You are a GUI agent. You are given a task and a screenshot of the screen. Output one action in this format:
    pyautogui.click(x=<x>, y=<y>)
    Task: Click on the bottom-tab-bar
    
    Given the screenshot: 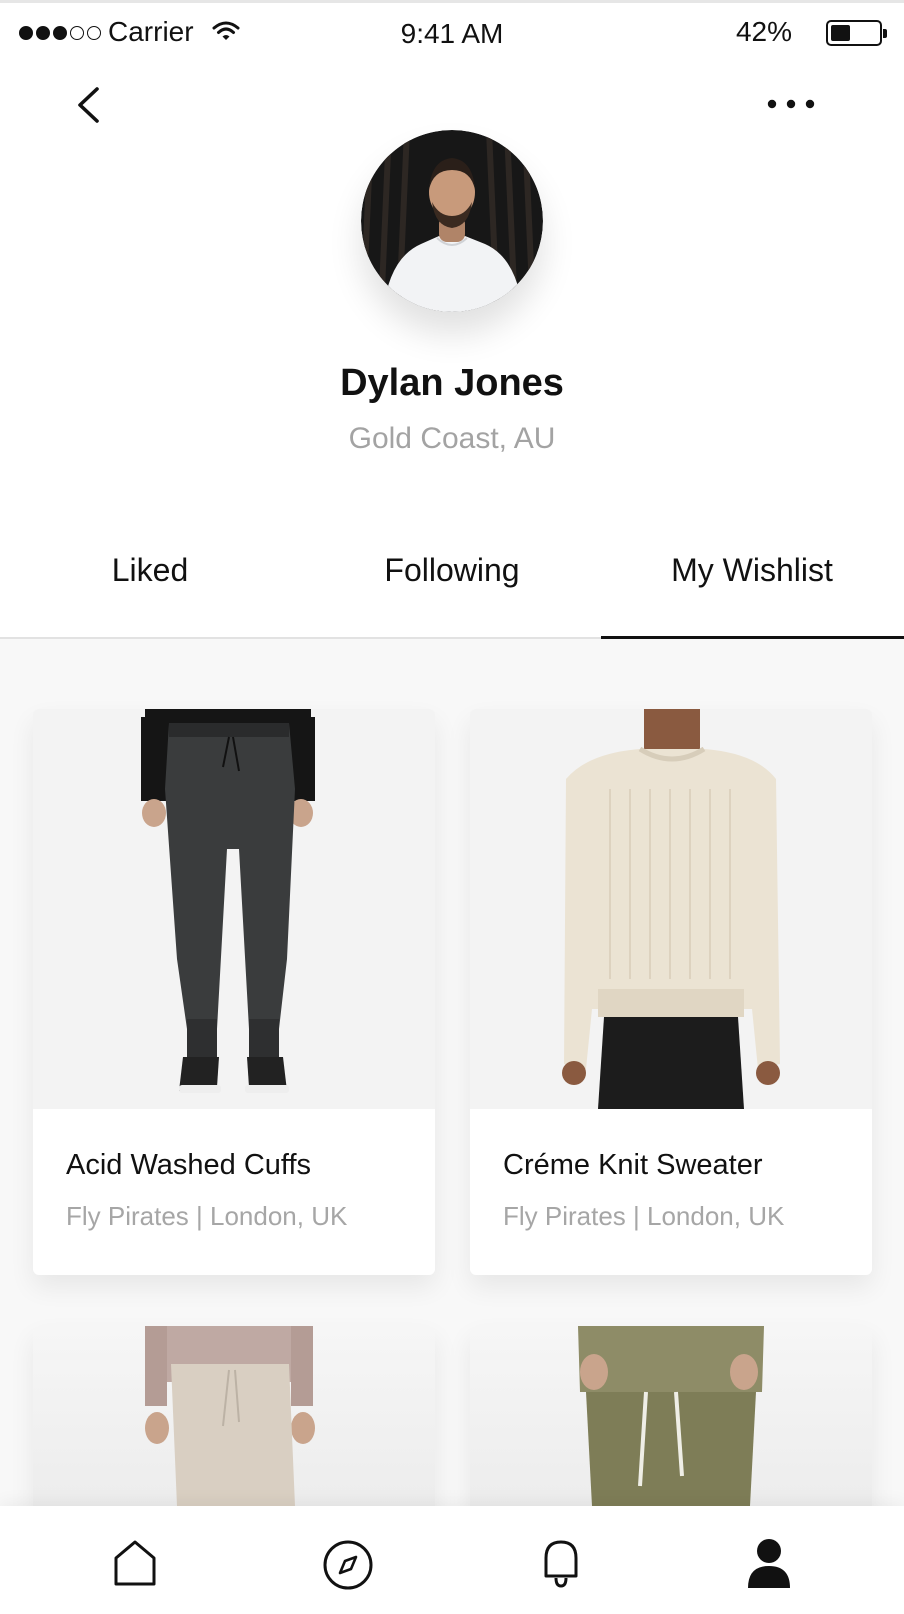 What is the action you would take?
    pyautogui.click(x=452, y=1560)
    